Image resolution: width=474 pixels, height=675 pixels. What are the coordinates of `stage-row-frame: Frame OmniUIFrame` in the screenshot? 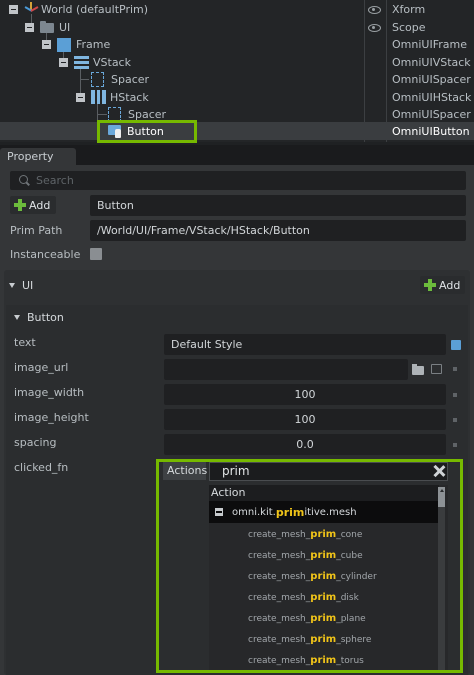 It's located at (237, 45).